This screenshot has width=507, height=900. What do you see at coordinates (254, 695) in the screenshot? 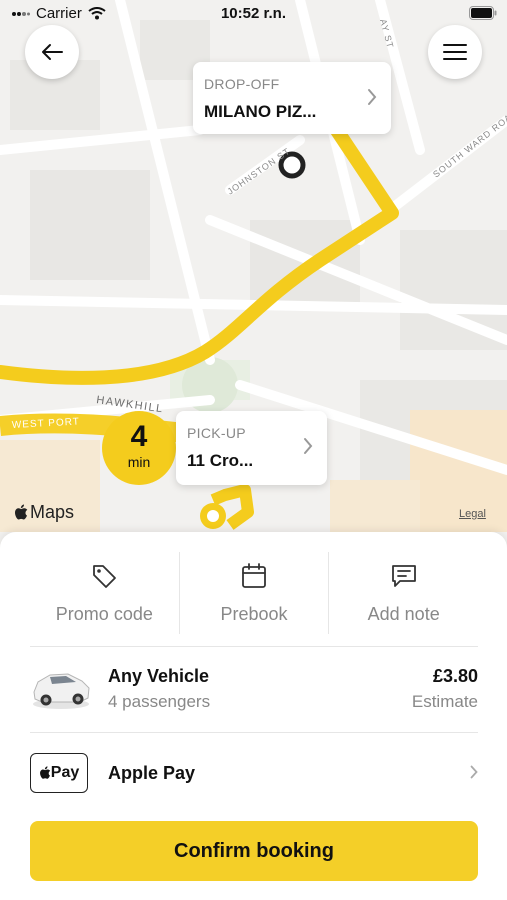
I see `vehicle-option: Any Vehicle 4 passengers £3.80 Estimate` at bounding box center [254, 695].